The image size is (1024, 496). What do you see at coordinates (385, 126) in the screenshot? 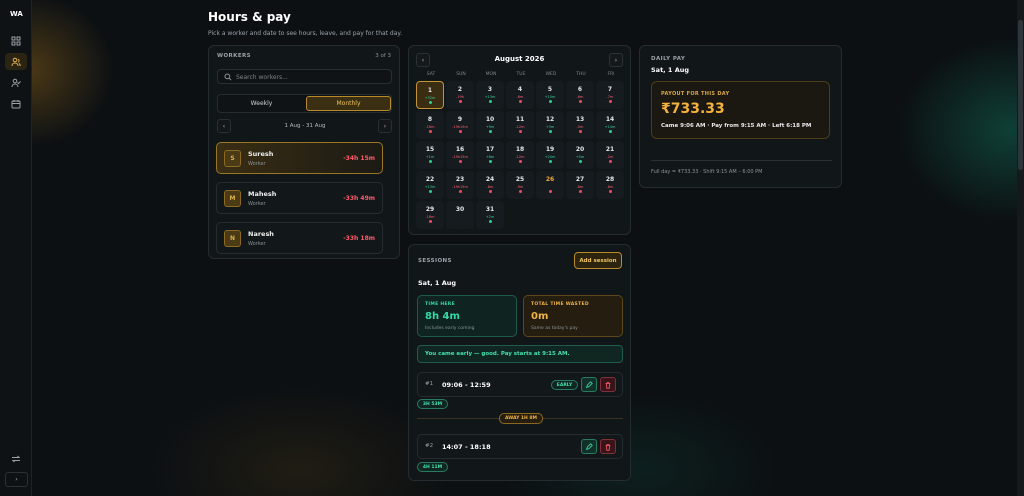
I see `next-range-button: ›` at bounding box center [385, 126].